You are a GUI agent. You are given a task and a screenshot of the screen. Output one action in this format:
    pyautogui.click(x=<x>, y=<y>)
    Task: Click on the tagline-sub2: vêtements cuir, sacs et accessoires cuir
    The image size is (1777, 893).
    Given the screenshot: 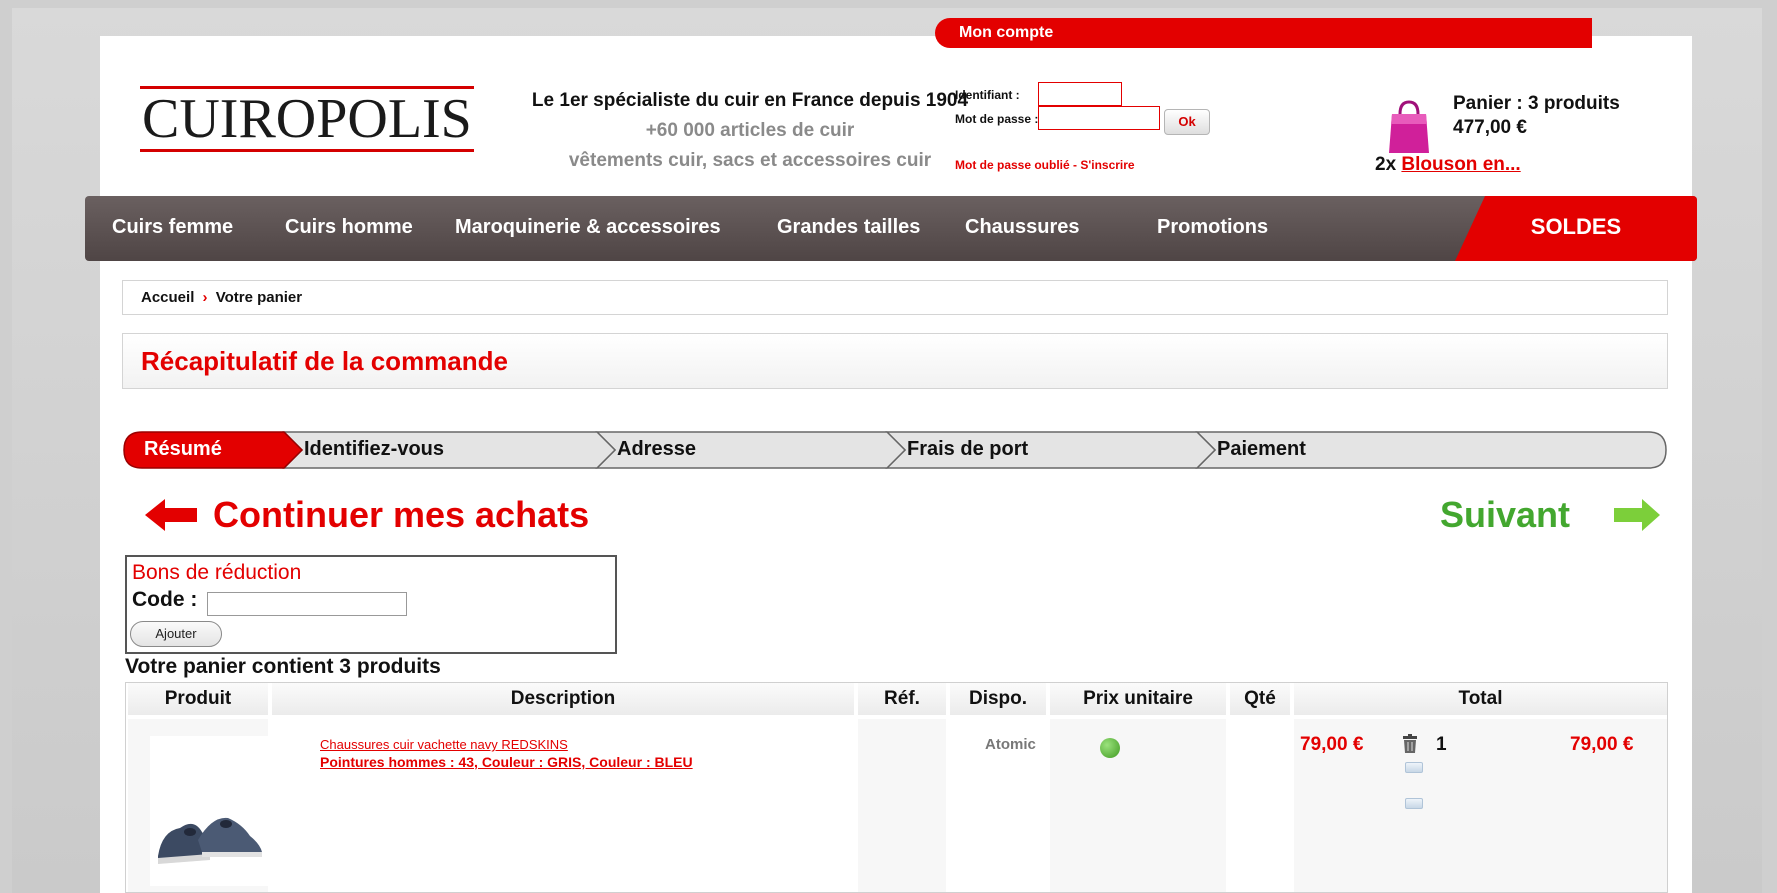 What is the action you would take?
    pyautogui.click(x=750, y=160)
    